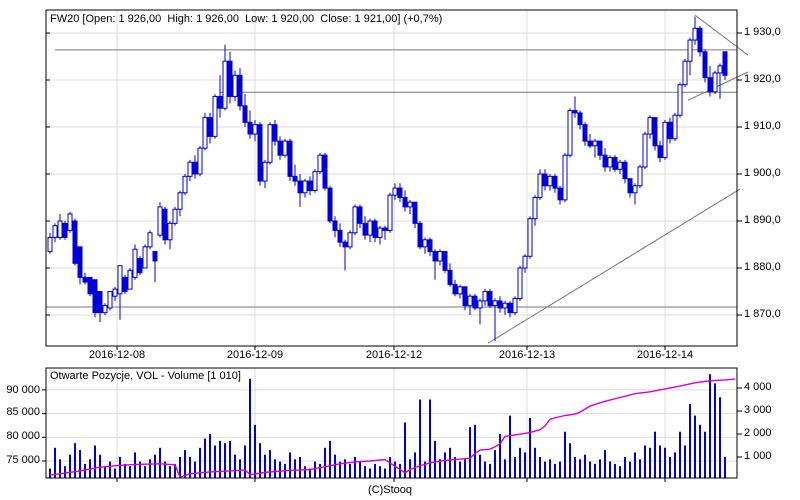 The height and width of the screenshot is (500, 800). Describe the element at coordinates (762, 314) in the screenshot. I see `price-axis-label-1870: 1 870,0` at that location.